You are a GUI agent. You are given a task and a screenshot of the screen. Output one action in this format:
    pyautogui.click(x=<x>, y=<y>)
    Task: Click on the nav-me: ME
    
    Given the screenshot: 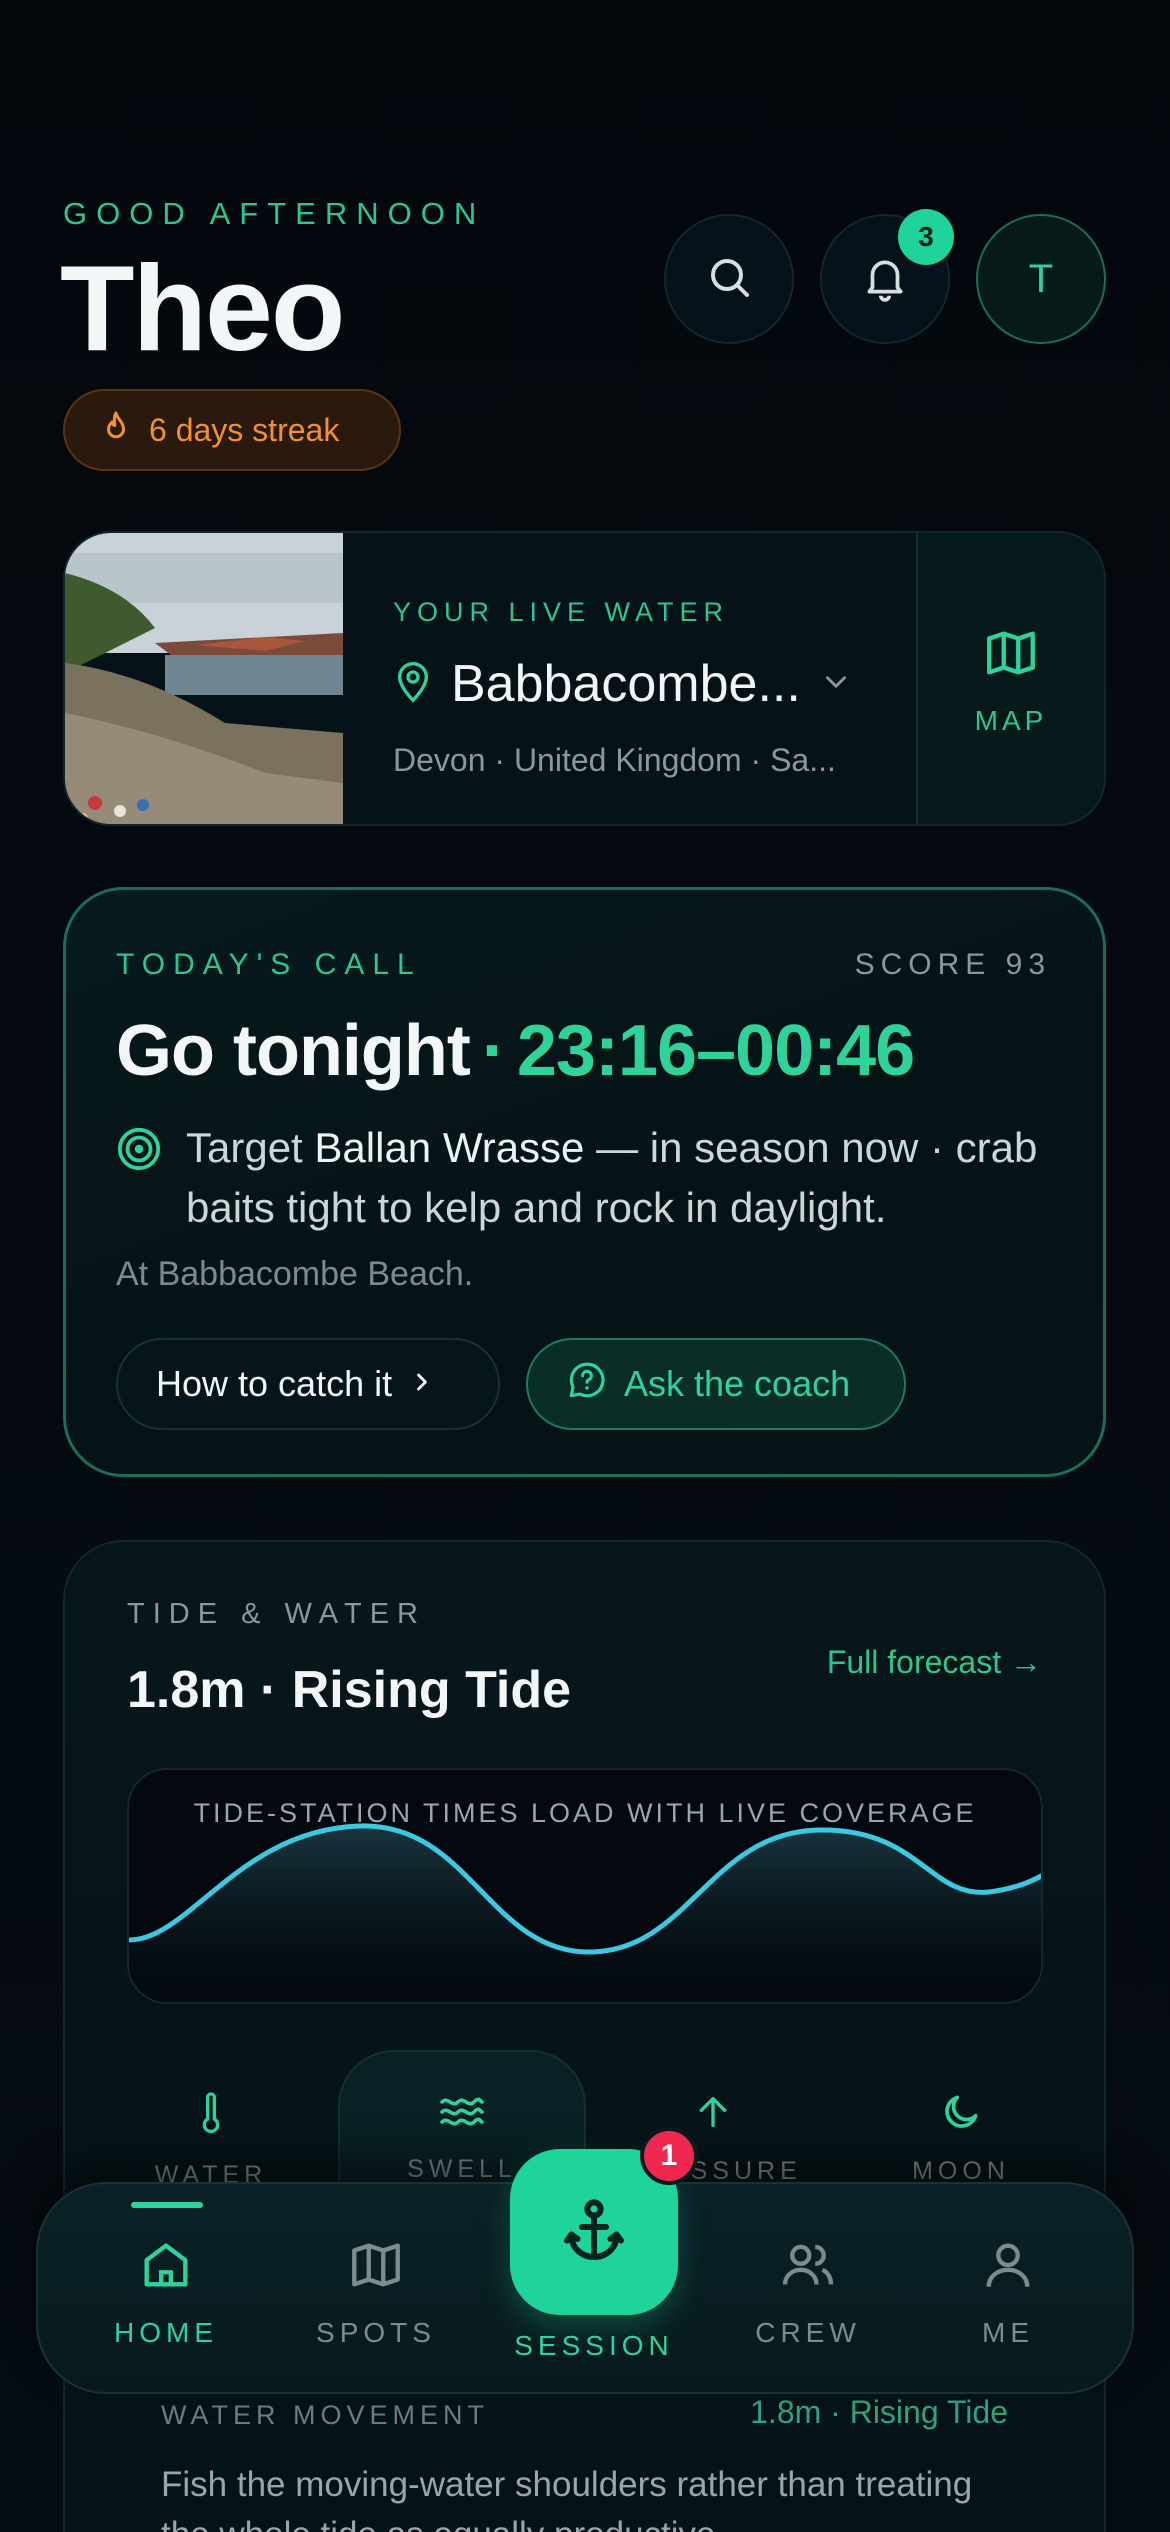 What is the action you would take?
    pyautogui.click(x=1008, y=2292)
    